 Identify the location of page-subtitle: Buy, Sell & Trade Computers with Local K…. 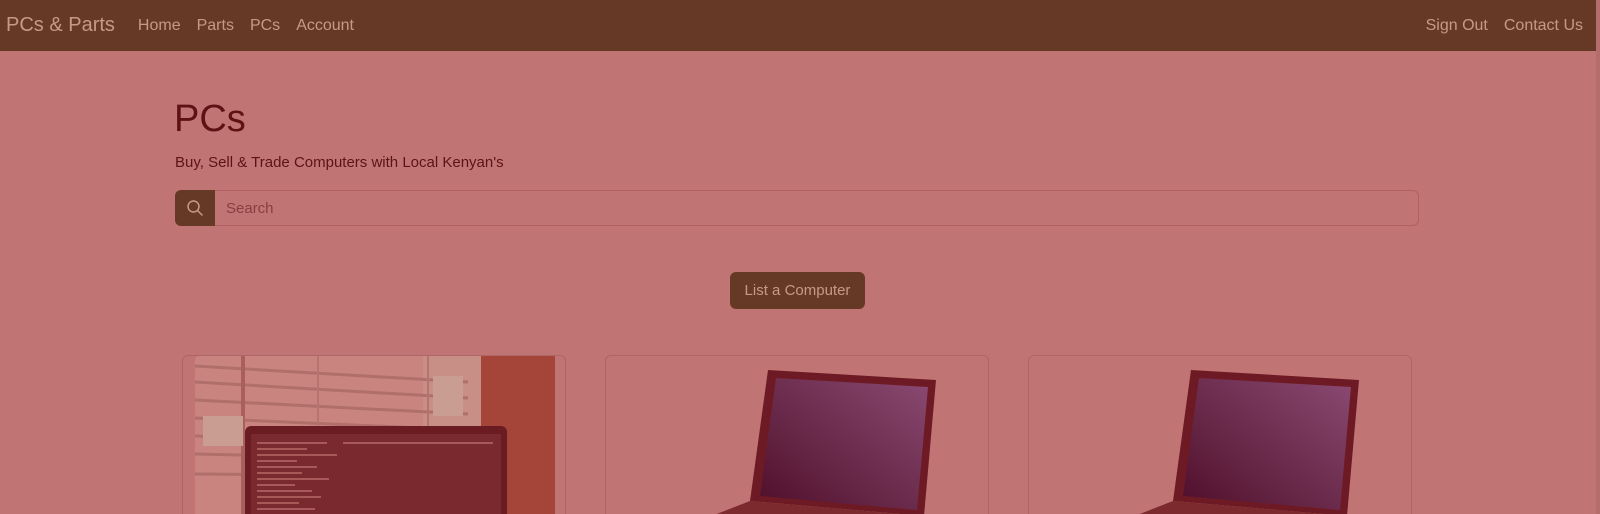
(339, 162).